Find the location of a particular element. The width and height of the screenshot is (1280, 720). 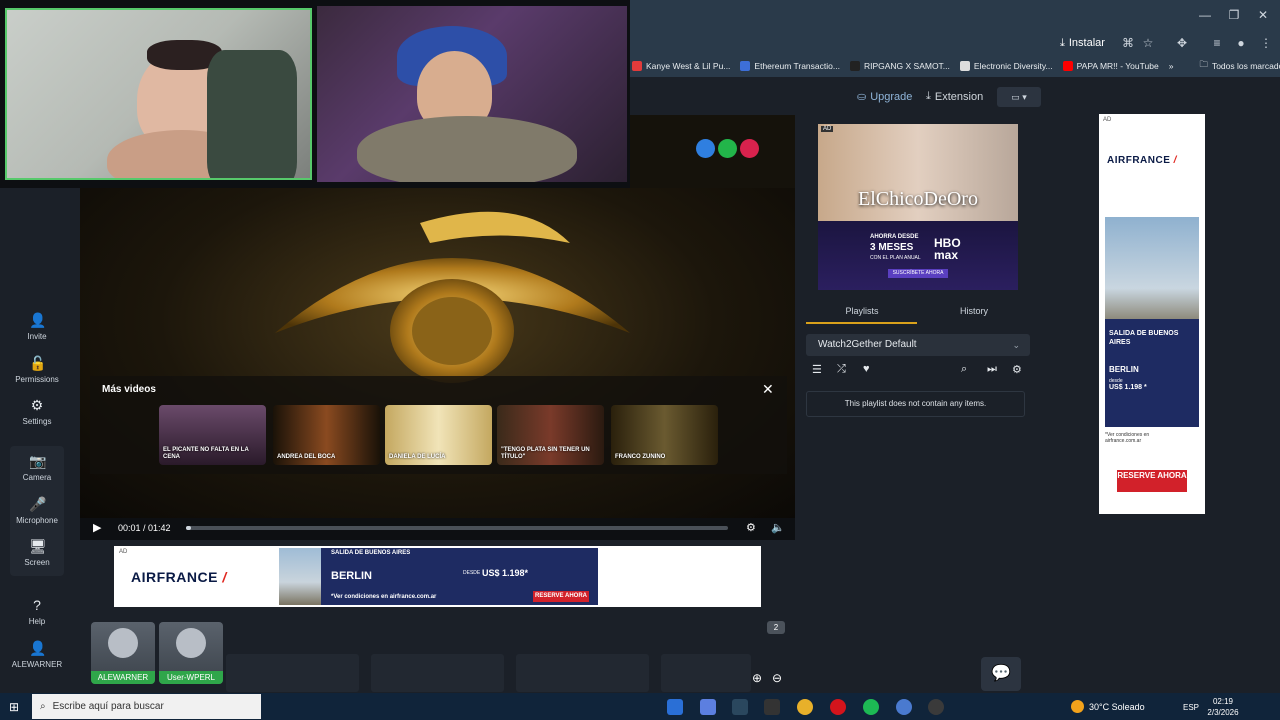

video-thumbnail: FRANCO ZUNINO is located at coordinates (664, 435).